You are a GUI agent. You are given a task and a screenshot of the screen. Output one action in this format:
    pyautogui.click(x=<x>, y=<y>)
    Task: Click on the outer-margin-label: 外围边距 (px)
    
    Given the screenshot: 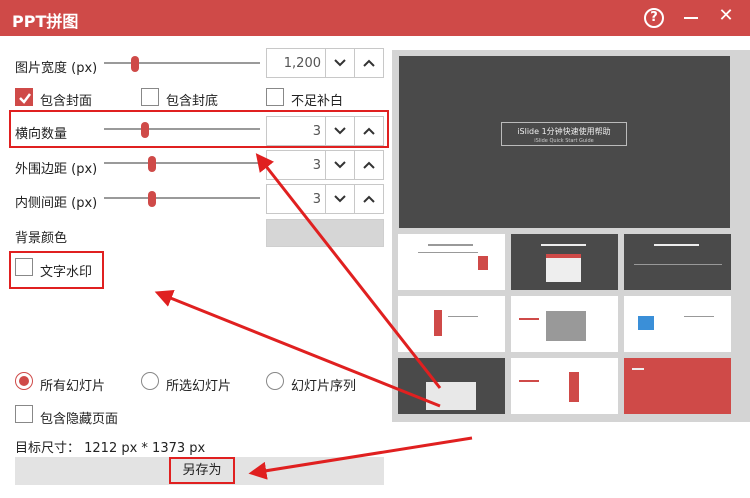 What is the action you would take?
    pyautogui.click(x=56, y=169)
    